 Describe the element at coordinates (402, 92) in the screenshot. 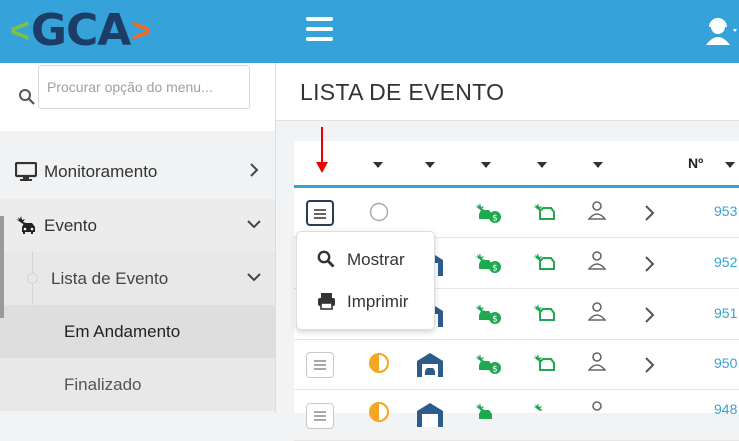

I see `page-title: LISTA DE EVENTO` at that location.